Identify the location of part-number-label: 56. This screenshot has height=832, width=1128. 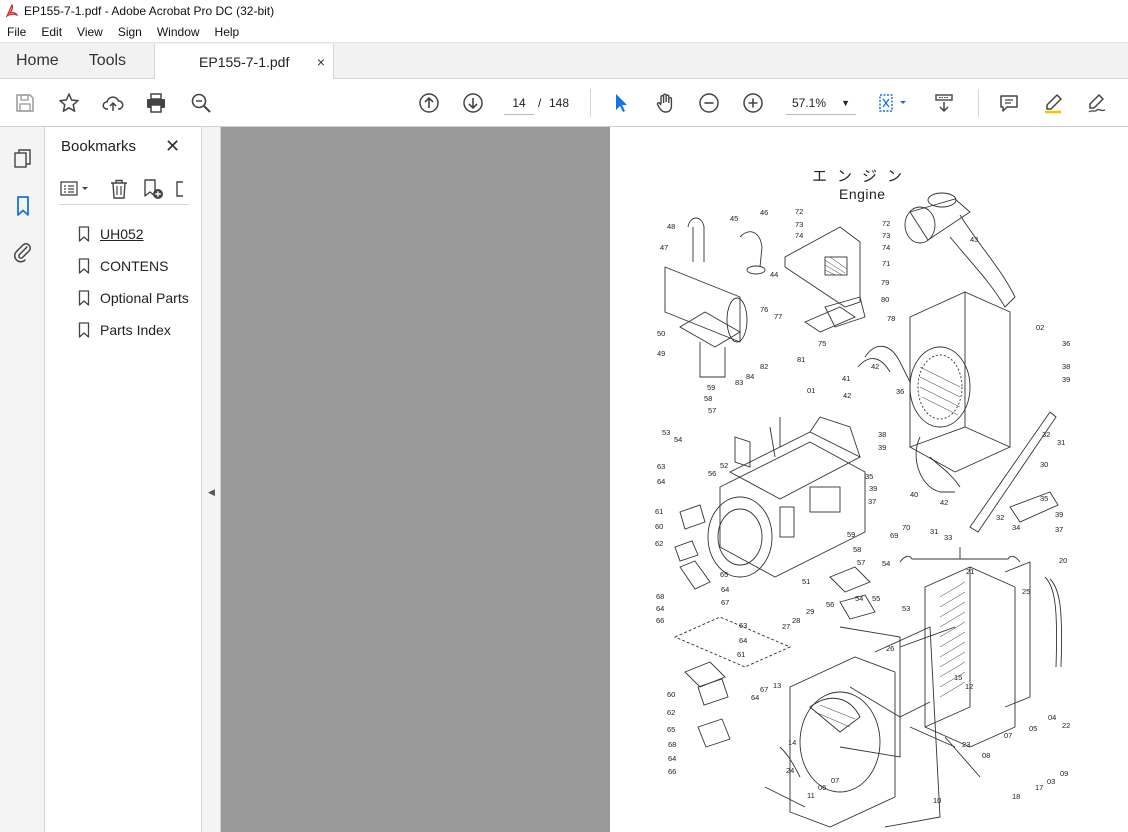
(712, 473).